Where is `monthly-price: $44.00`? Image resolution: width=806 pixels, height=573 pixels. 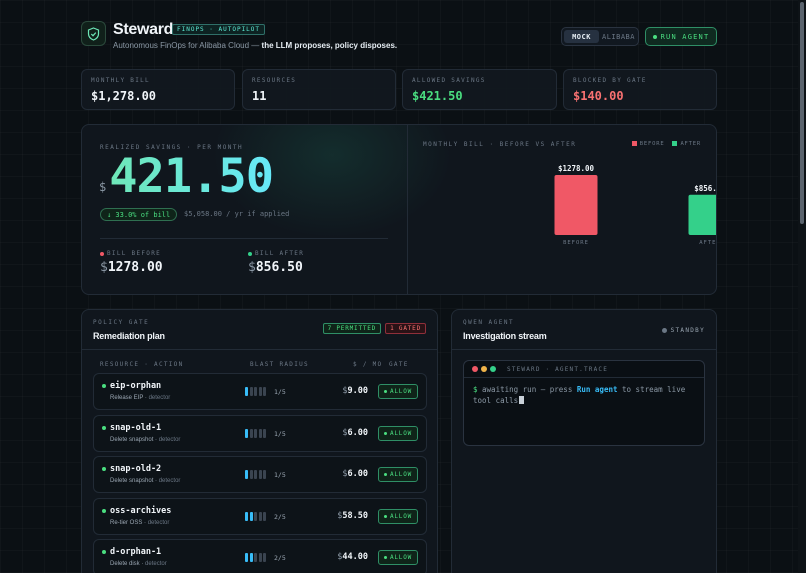
monthly-price: $44.00 is located at coordinates (352, 557).